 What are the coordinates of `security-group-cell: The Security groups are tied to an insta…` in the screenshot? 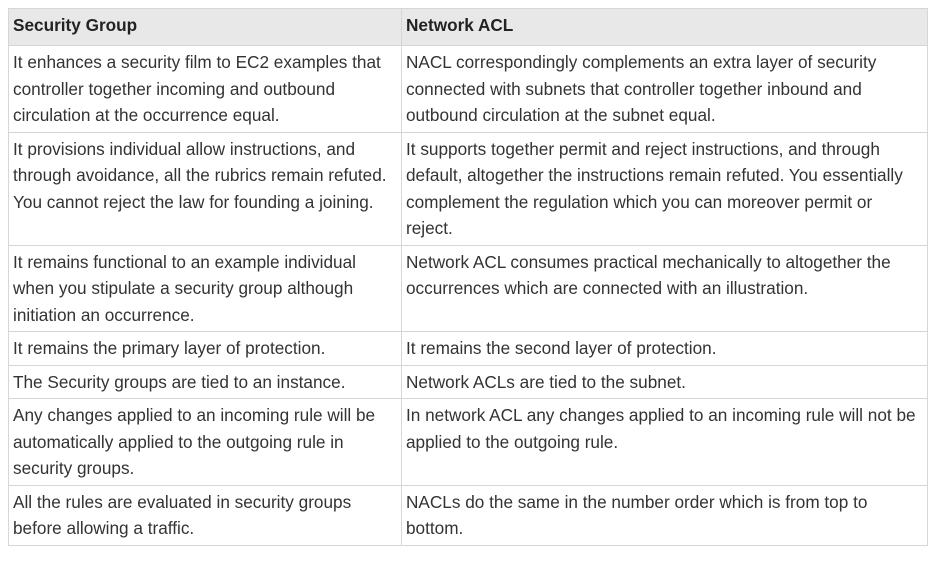 It's located at (205, 381).